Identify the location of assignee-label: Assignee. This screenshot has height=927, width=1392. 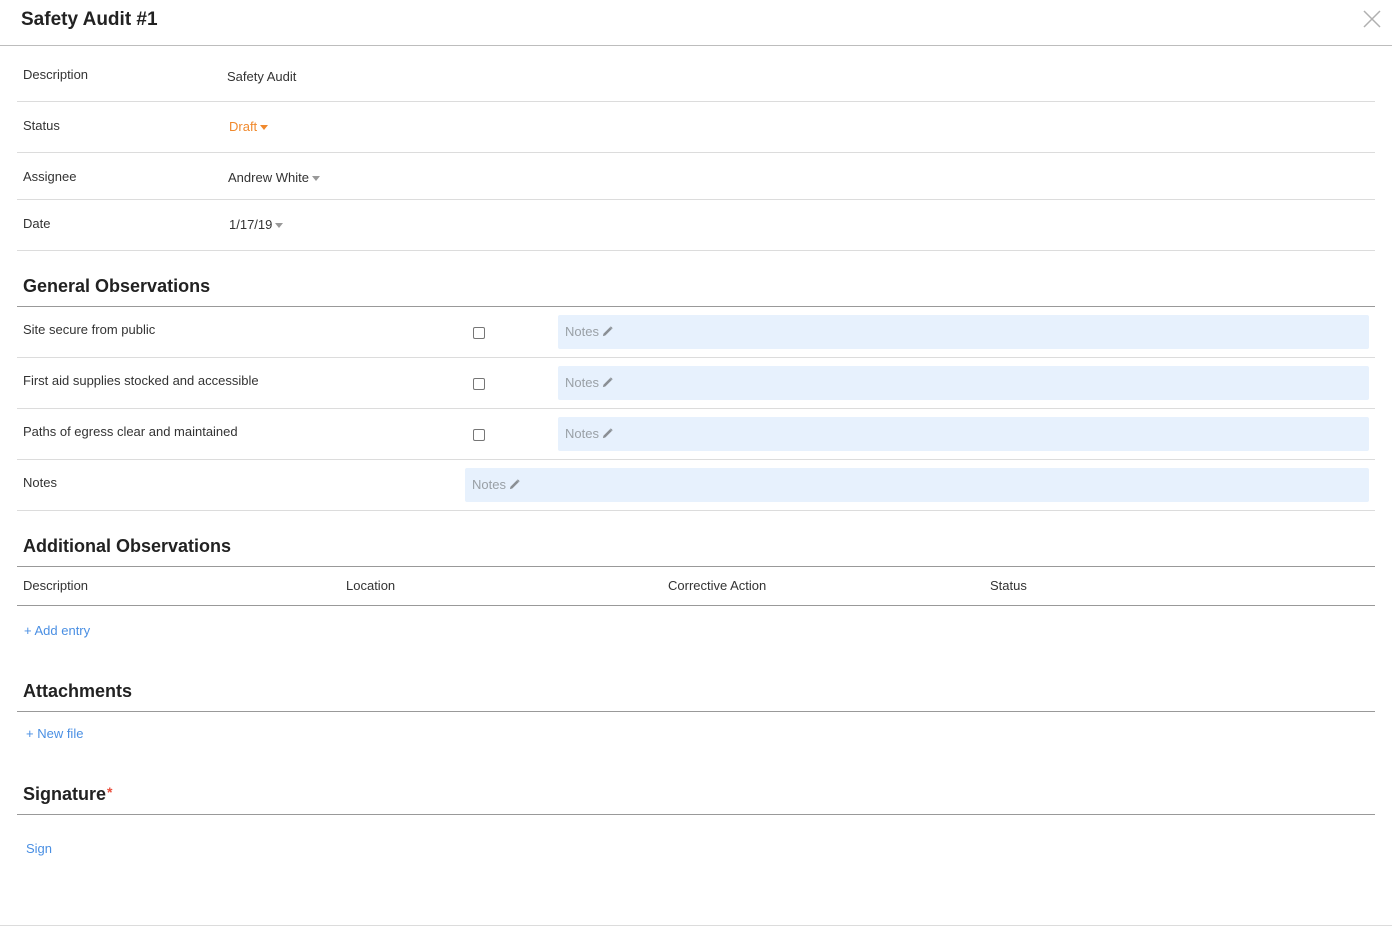
(50, 176).